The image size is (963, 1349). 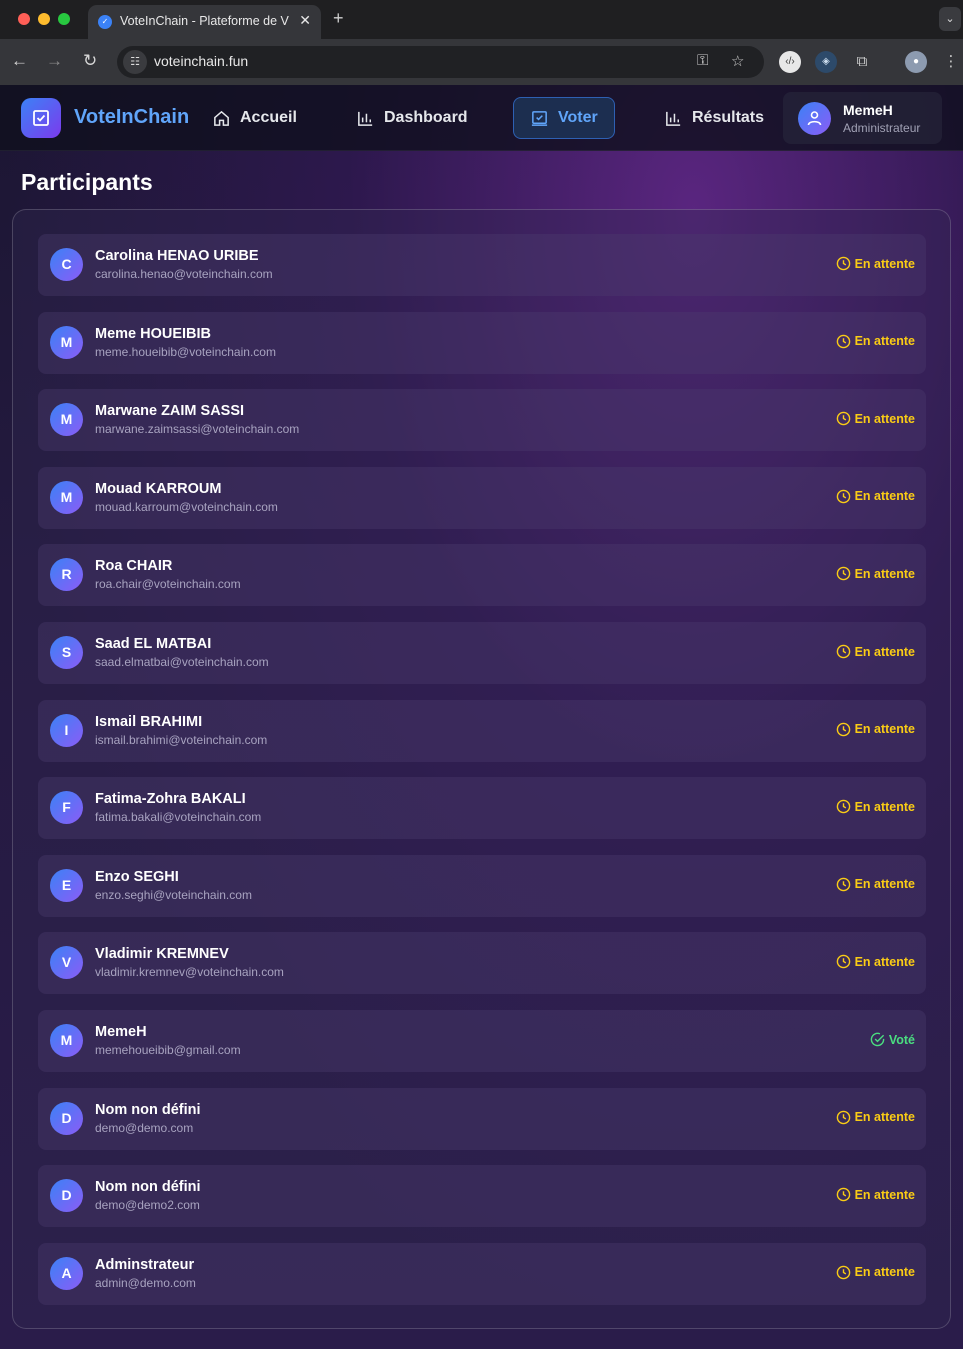 What do you see at coordinates (862, 118) in the screenshot?
I see `user-menu: MemeH Administrateur` at bounding box center [862, 118].